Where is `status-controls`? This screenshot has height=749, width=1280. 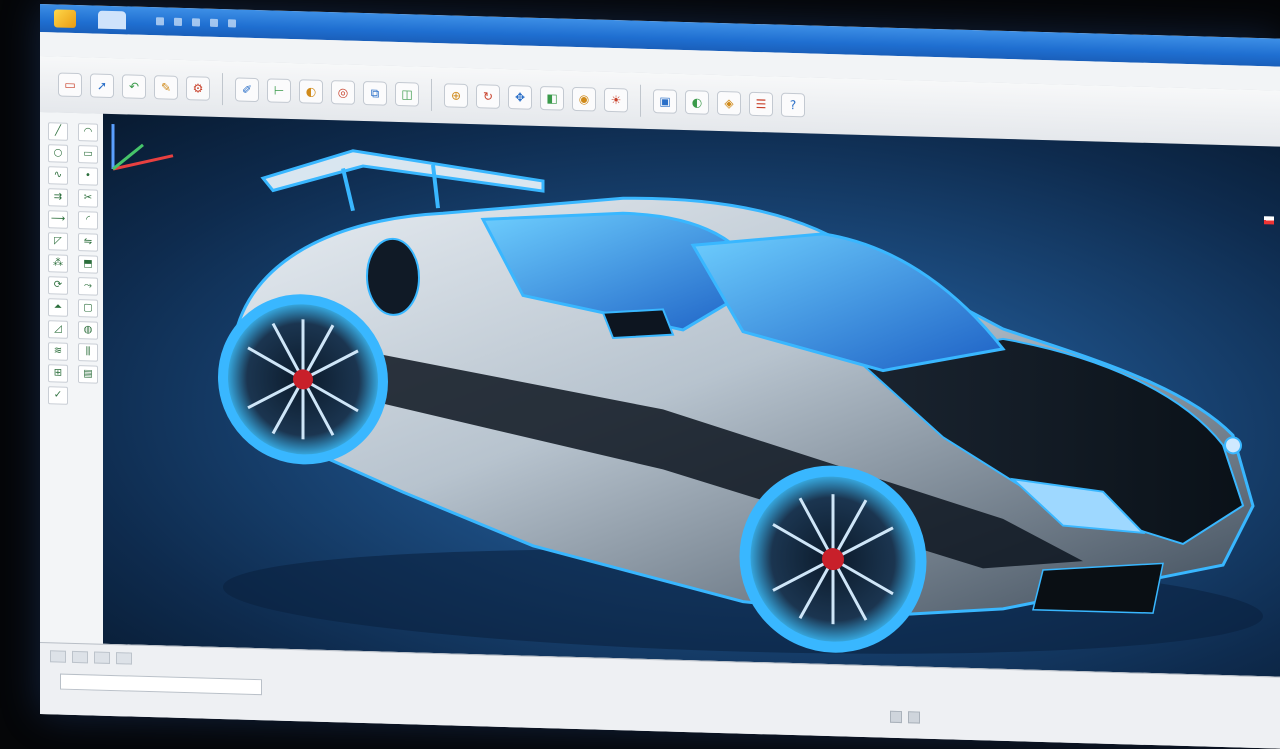
status-controls is located at coordinates (905, 717).